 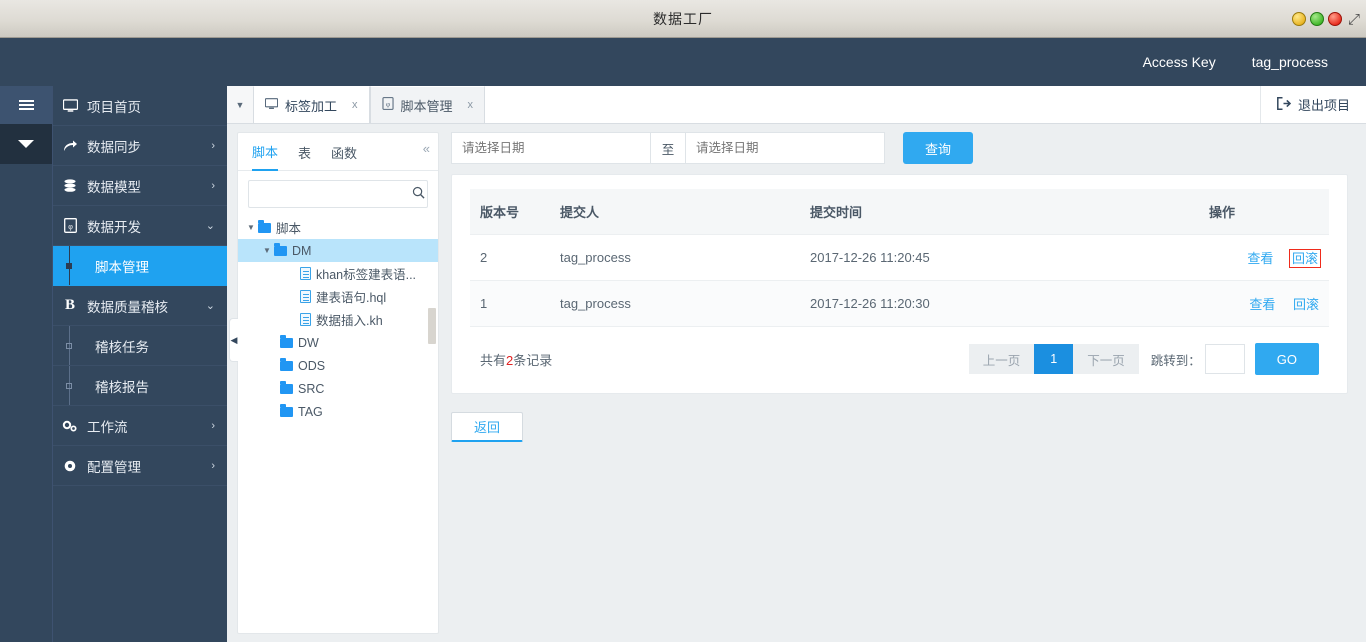 I want to click on tree-item-dm: ▼ DM, so click(x=338, y=250).